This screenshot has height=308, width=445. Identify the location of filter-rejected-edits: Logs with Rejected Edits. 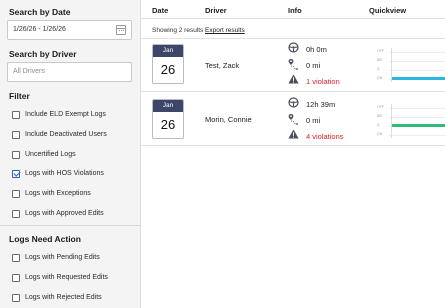
(57, 297).